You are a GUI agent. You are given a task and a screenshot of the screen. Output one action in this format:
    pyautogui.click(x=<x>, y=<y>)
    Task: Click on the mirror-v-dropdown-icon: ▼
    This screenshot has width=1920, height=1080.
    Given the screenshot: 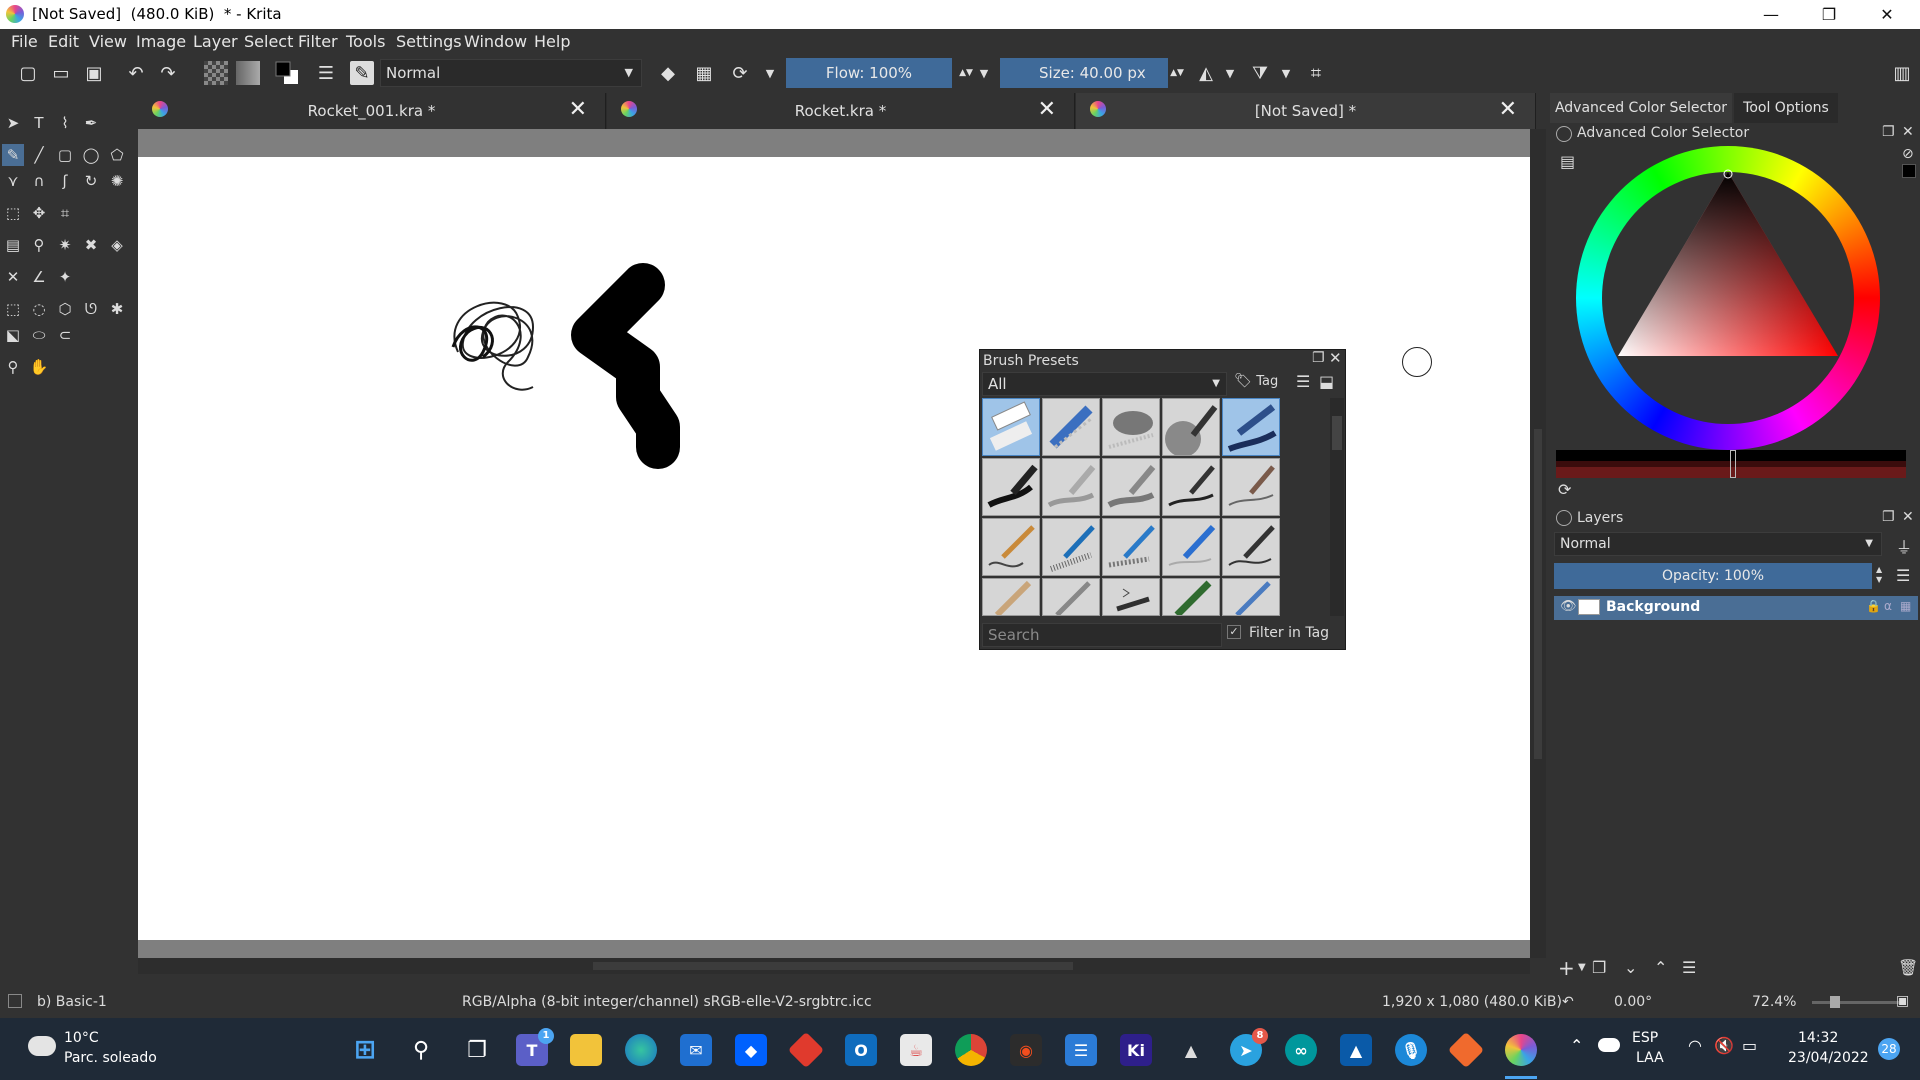 What is the action you would take?
    pyautogui.click(x=1286, y=73)
    